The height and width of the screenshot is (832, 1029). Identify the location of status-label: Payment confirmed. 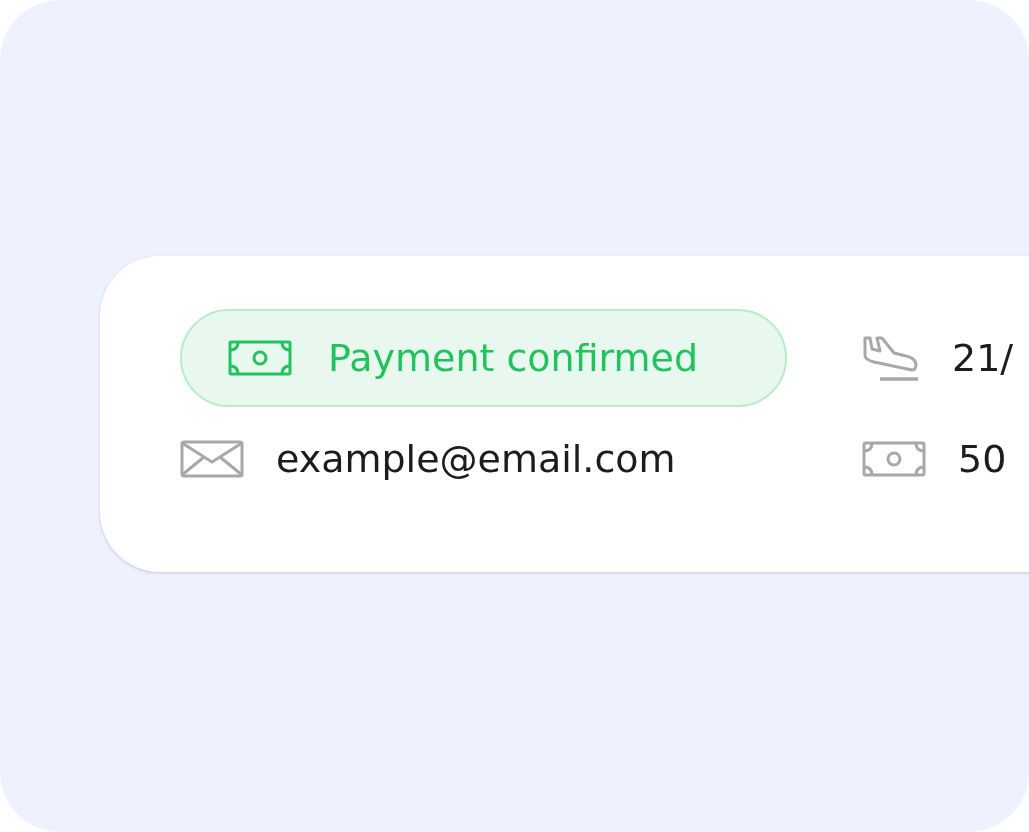
(513, 358).